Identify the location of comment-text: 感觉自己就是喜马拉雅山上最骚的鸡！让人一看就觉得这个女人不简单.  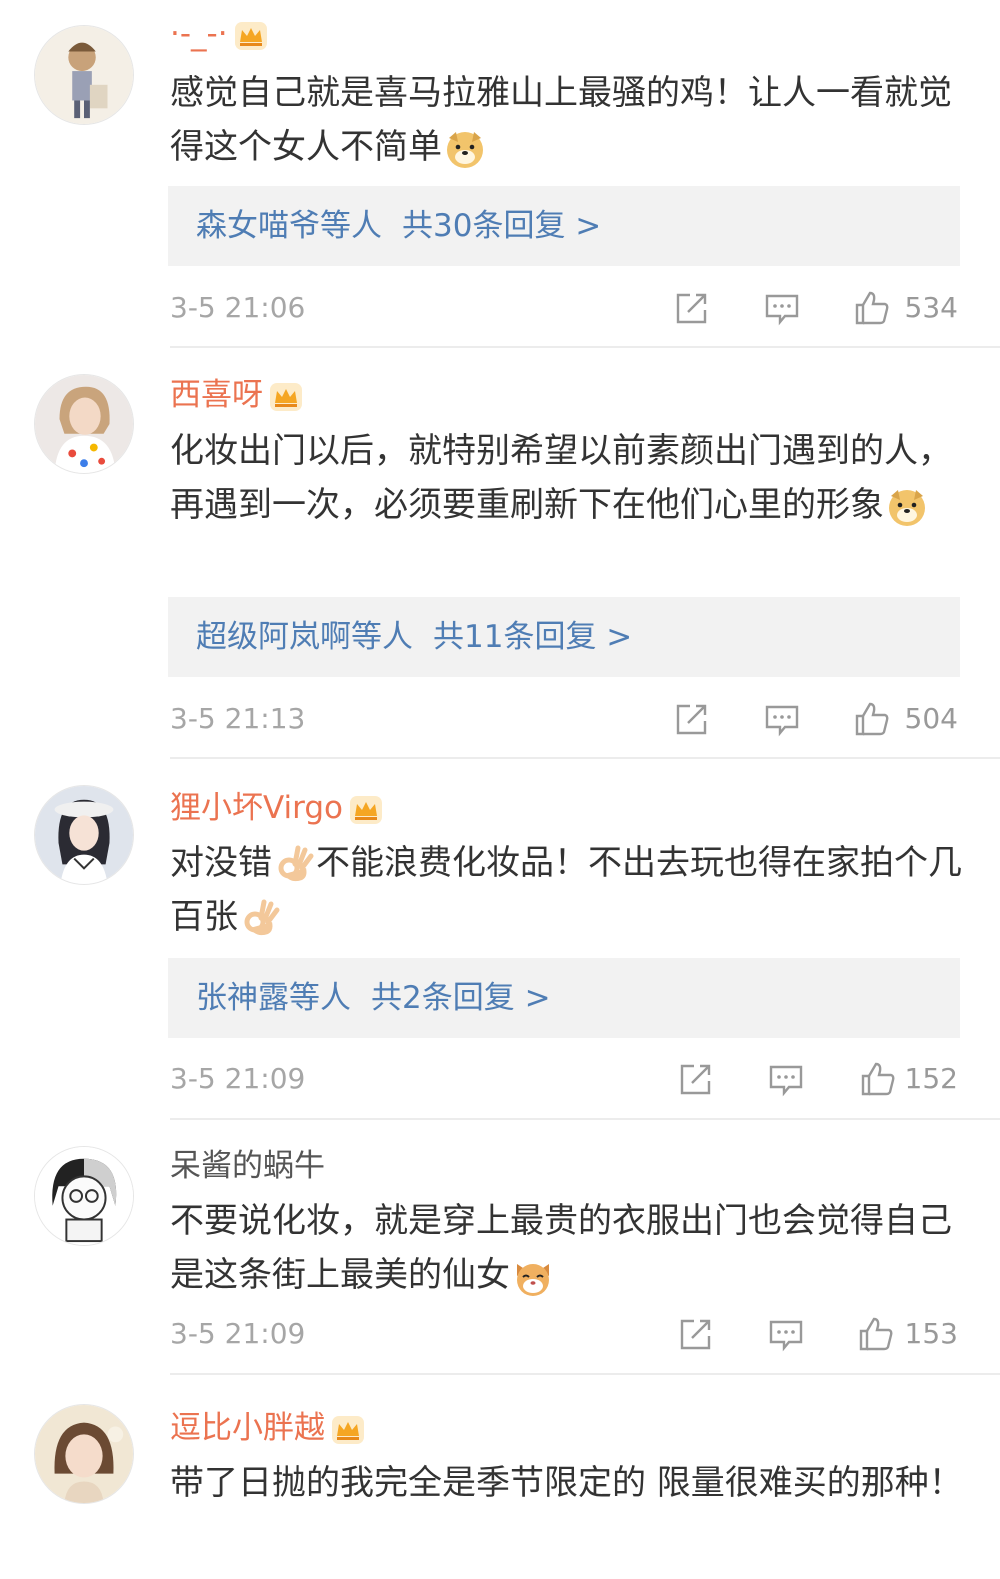
(570, 120).